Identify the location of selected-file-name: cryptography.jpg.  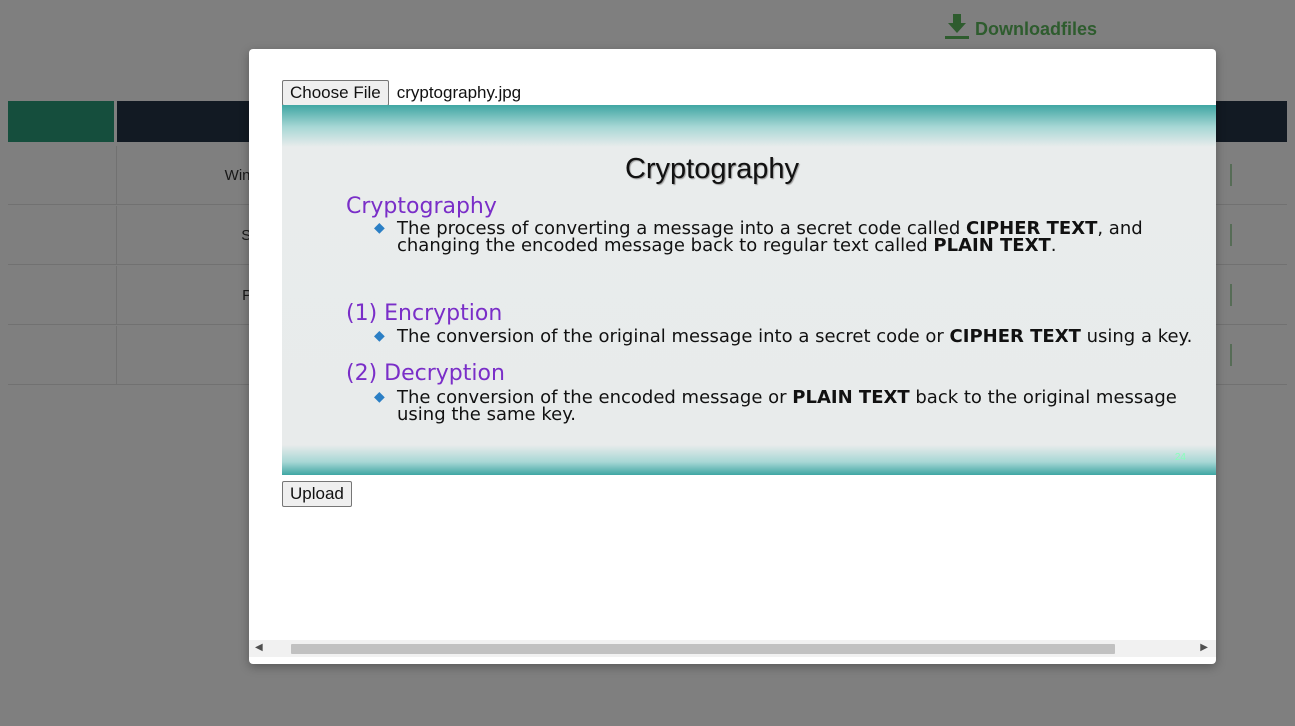
(459, 92).